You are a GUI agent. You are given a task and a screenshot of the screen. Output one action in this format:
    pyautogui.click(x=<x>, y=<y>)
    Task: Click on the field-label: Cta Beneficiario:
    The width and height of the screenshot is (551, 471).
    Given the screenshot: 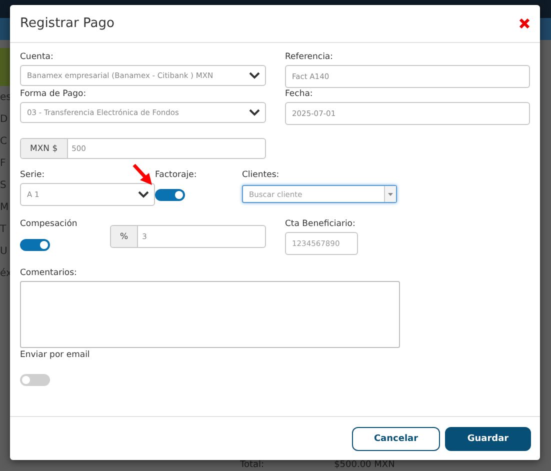 What is the action you would take?
    pyautogui.click(x=320, y=224)
    